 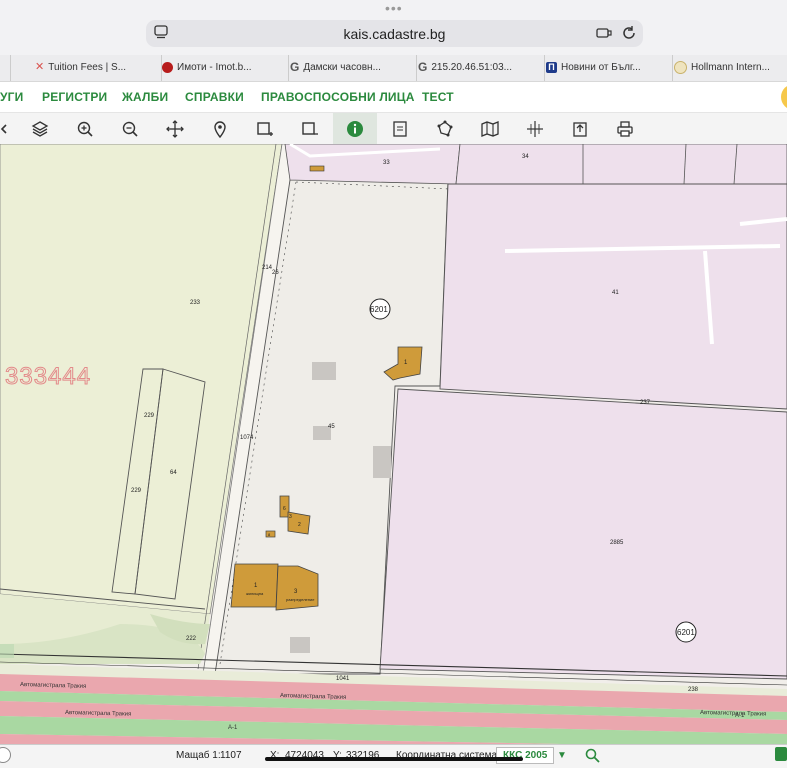 I want to click on url-bar: kais.cadastre.bg, so click(x=394, y=33).